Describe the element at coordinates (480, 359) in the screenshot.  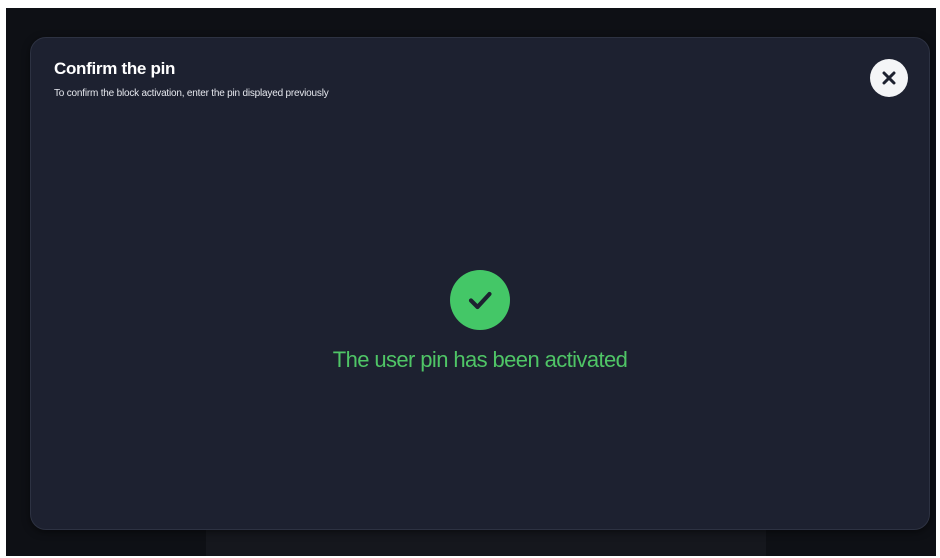
I see `success-message: The user pin has been activated` at that location.